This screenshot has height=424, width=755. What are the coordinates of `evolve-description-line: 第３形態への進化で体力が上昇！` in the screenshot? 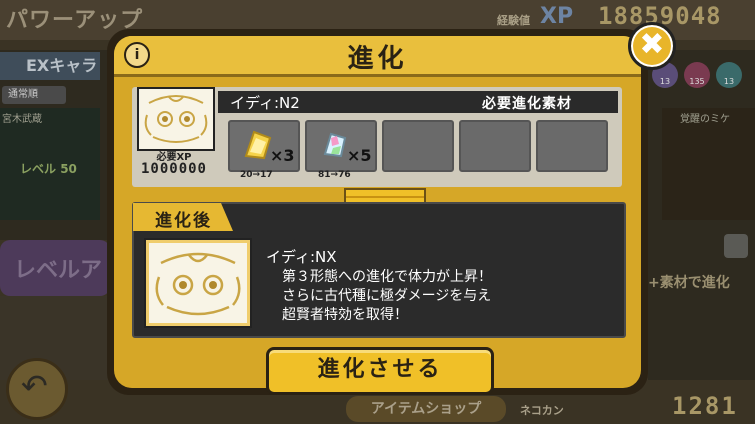 It's located at (387, 277).